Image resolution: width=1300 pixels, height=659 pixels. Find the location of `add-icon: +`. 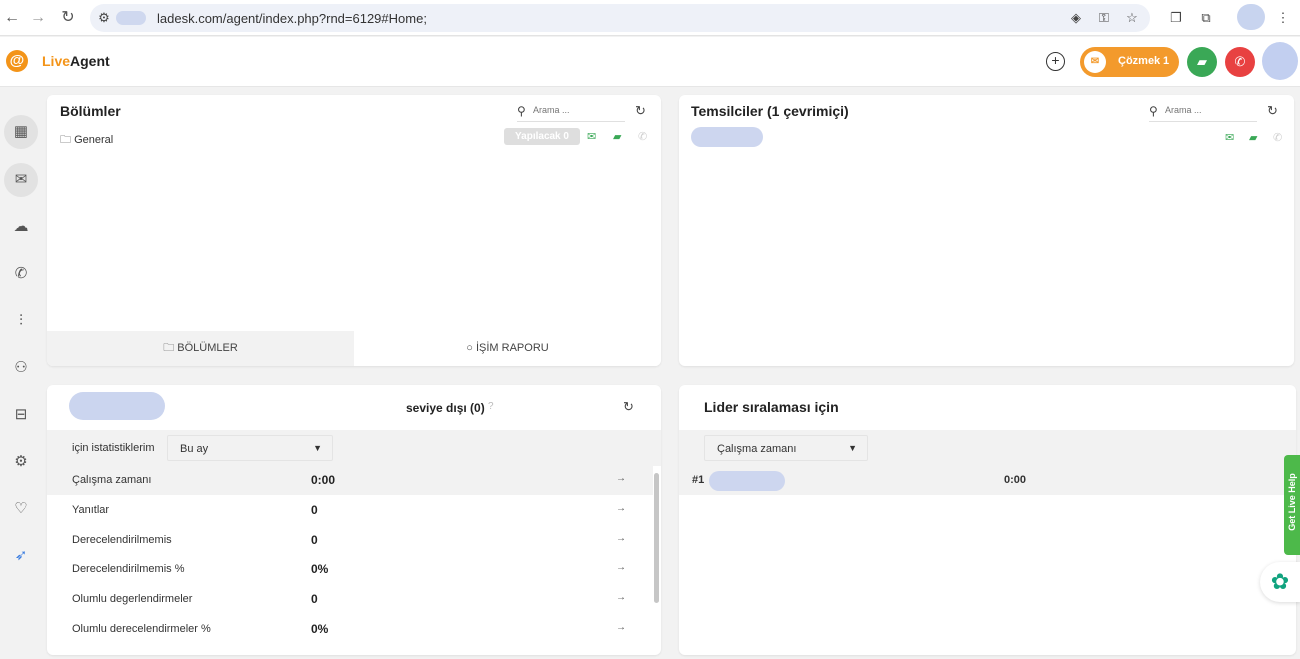

add-icon: + is located at coordinates (1055, 61).